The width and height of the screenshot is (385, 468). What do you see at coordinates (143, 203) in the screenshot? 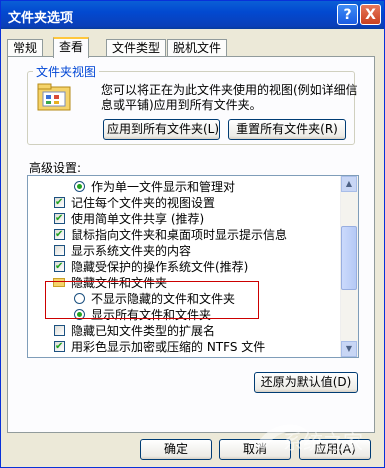
I see `list-item-label: 记住每个文件夹的视图设置` at bounding box center [143, 203].